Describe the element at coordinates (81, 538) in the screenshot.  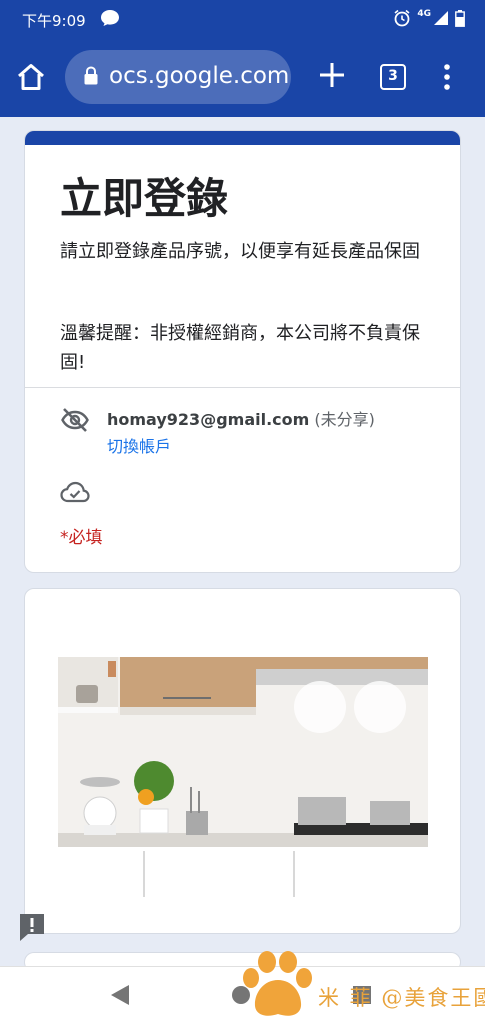
I see `required-note: *必填` at that location.